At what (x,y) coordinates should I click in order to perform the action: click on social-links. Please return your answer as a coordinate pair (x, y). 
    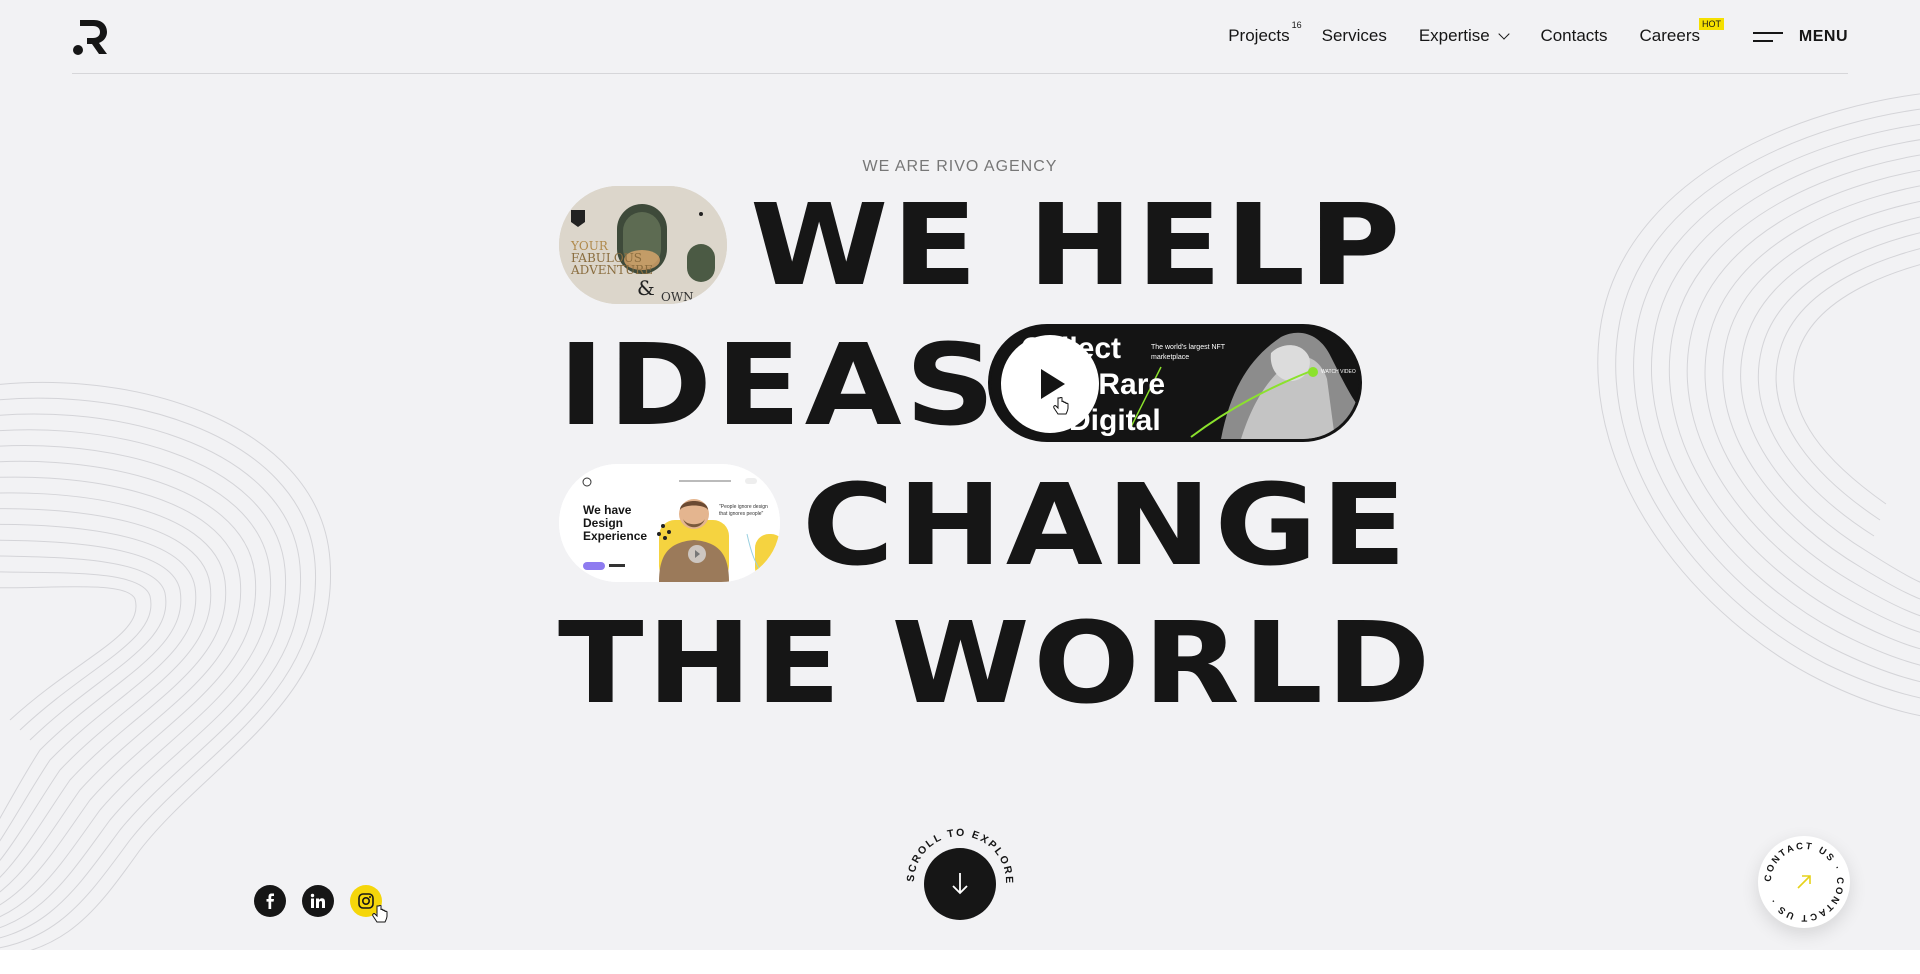
    Looking at the image, I should click on (318, 901).